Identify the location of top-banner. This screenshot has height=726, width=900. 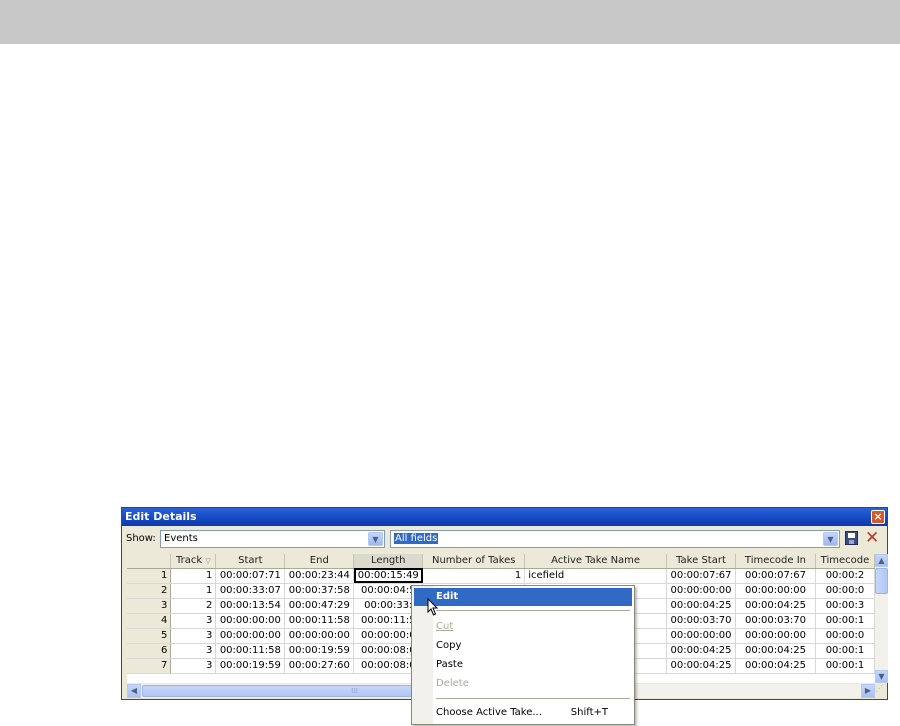
(450, 22).